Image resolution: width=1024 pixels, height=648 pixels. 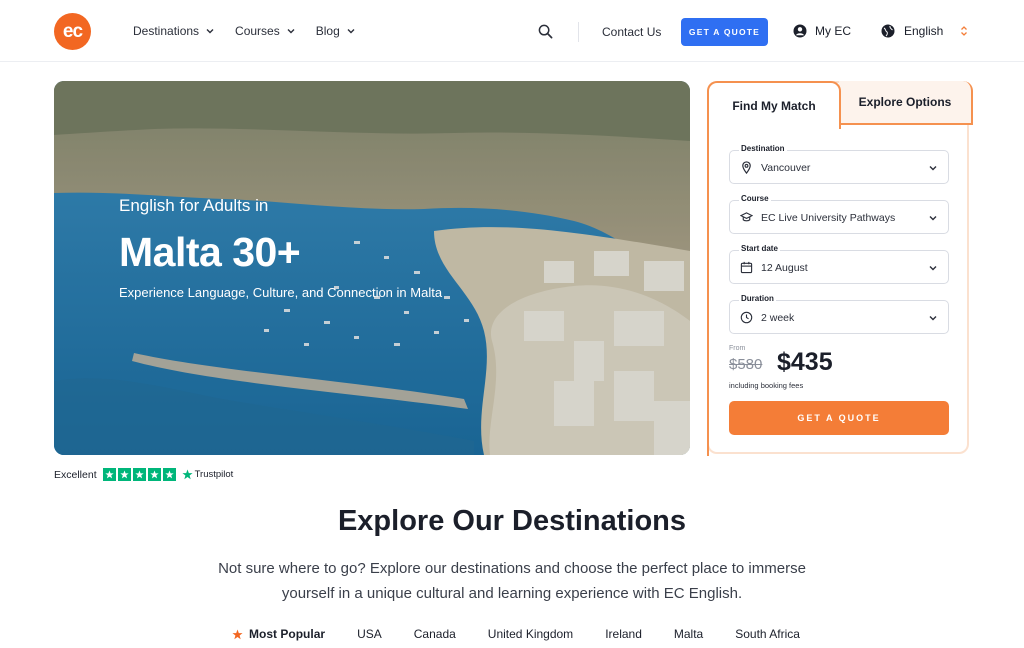 I want to click on language-label: English, so click(x=924, y=31).